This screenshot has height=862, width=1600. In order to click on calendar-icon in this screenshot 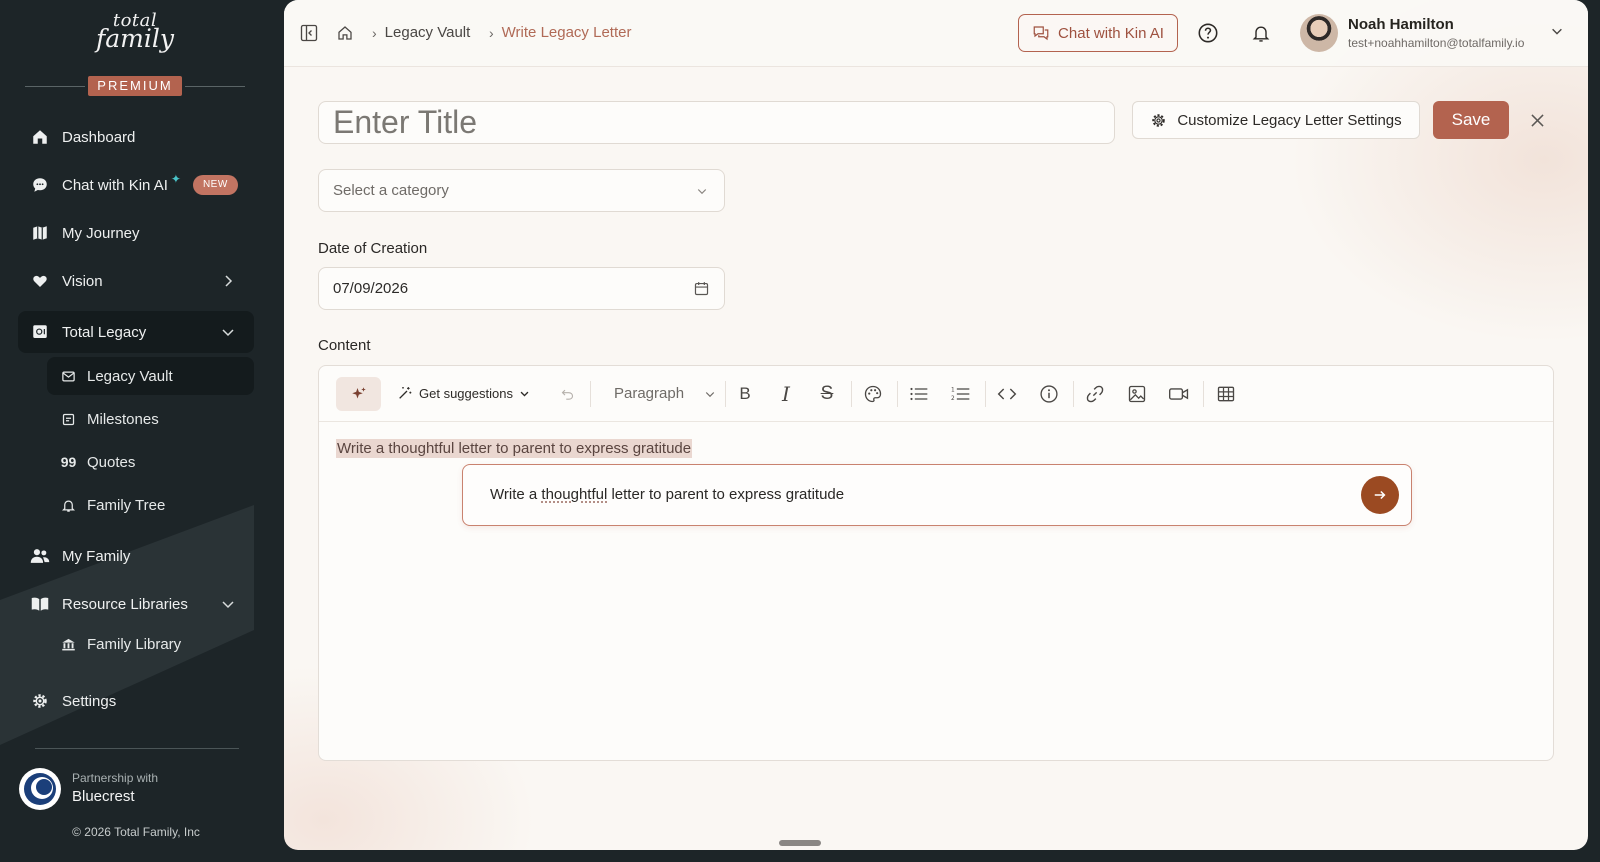, I will do `click(701, 288)`.